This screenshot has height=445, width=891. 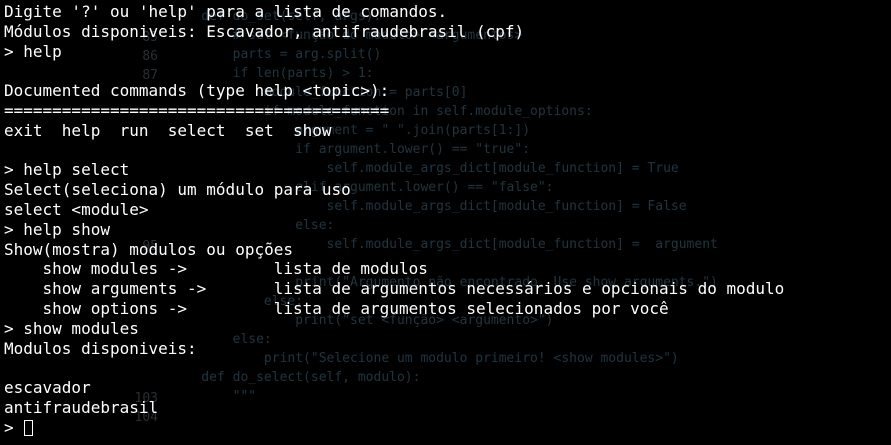 I want to click on terminal-line: Documented commands (type help <topic>):, so click(x=197, y=91).